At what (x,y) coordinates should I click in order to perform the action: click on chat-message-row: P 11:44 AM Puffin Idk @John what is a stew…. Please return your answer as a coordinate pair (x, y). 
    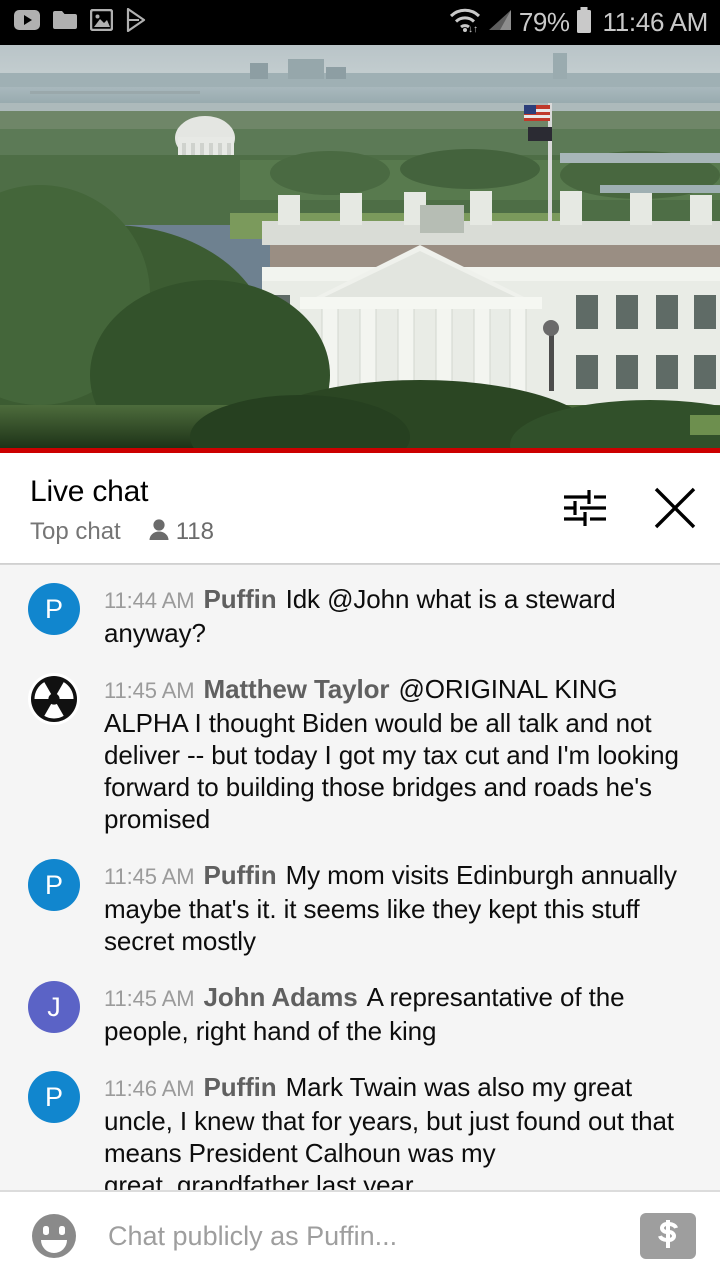
    Looking at the image, I should click on (360, 615).